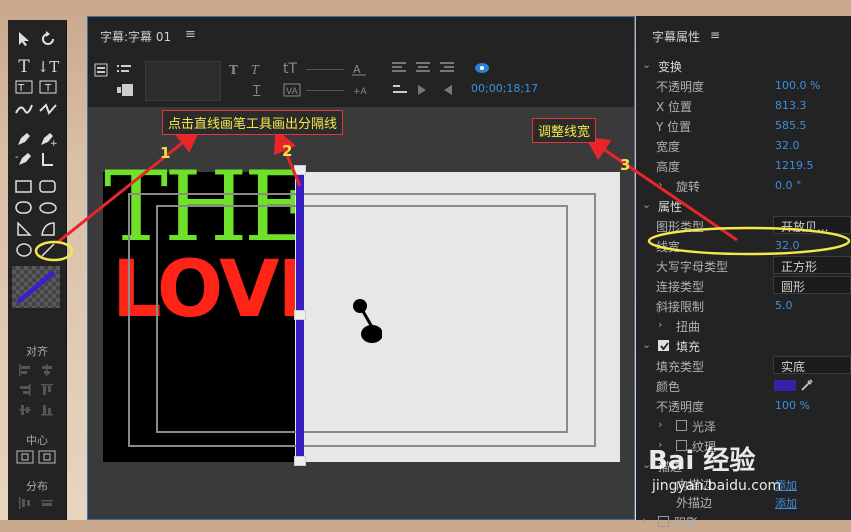  What do you see at coordinates (680, 87) in the screenshot?
I see `opacity-label: 不透明度` at bounding box center [680, 87].